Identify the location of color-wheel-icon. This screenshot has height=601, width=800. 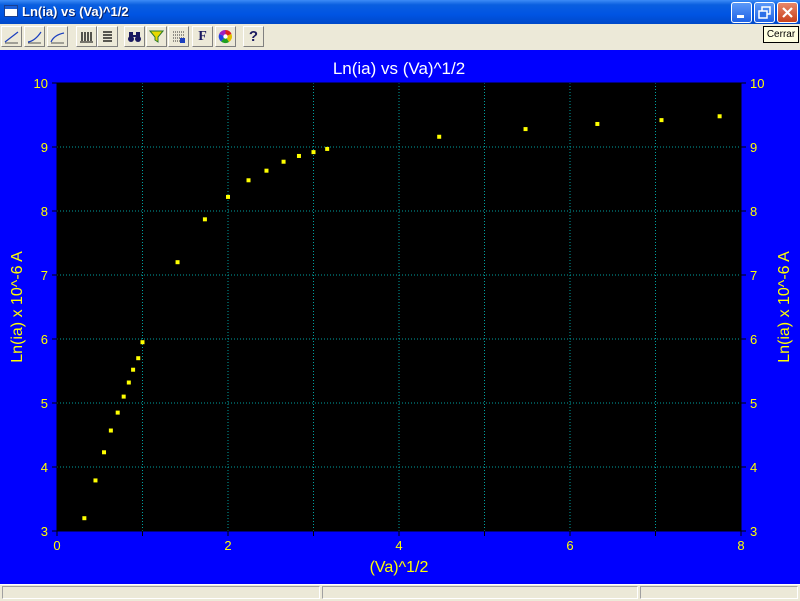
(225, 36).